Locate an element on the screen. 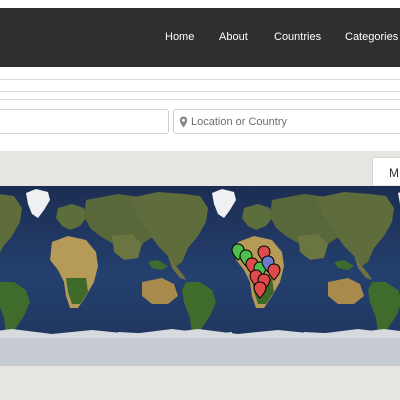 Image resolution: width=400 pixels, height=400 pixels. map-view-tab: M is located at coordinates (386, 171).